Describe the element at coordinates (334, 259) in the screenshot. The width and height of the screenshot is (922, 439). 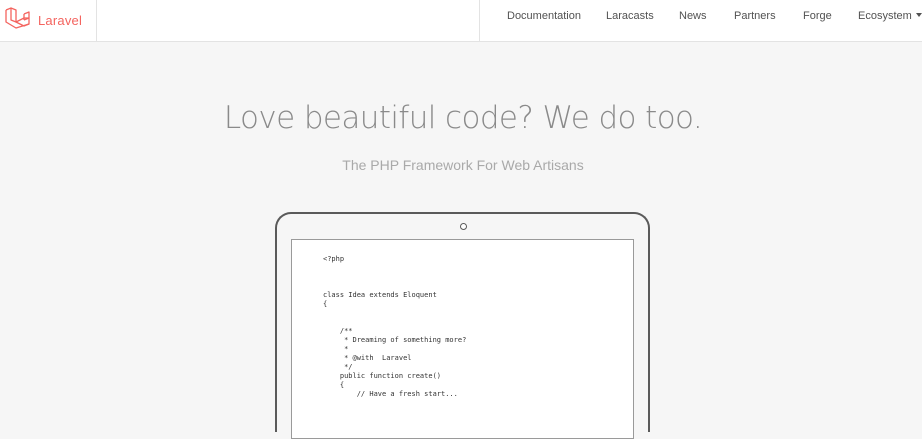
I see `code-line: <?php` at that location.